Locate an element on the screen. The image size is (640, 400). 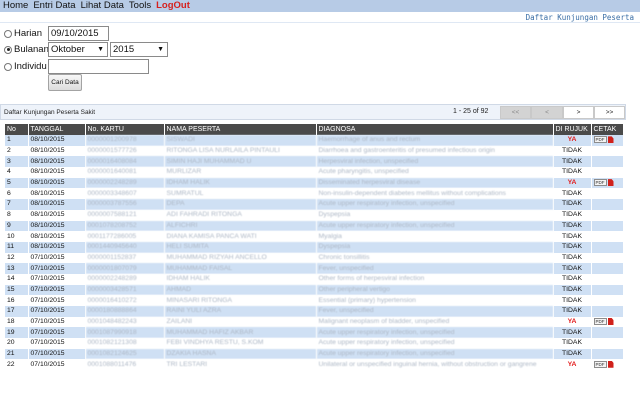
radio-harian is located at coordinates (8, 33).